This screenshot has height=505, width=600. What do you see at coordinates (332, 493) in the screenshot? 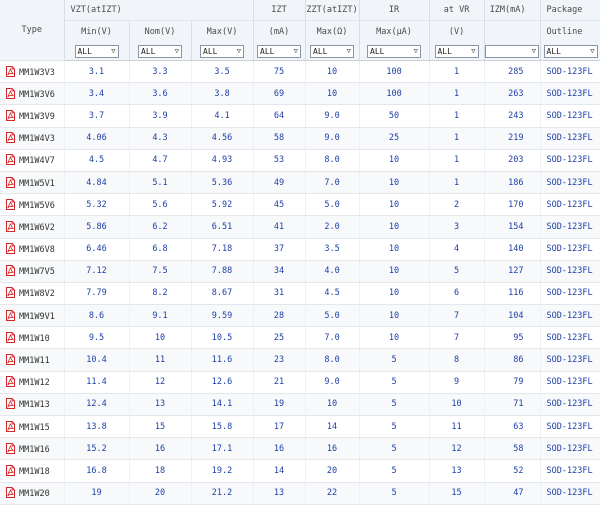
I see `zzt-cell: 22` at bounding box center [332, 493].